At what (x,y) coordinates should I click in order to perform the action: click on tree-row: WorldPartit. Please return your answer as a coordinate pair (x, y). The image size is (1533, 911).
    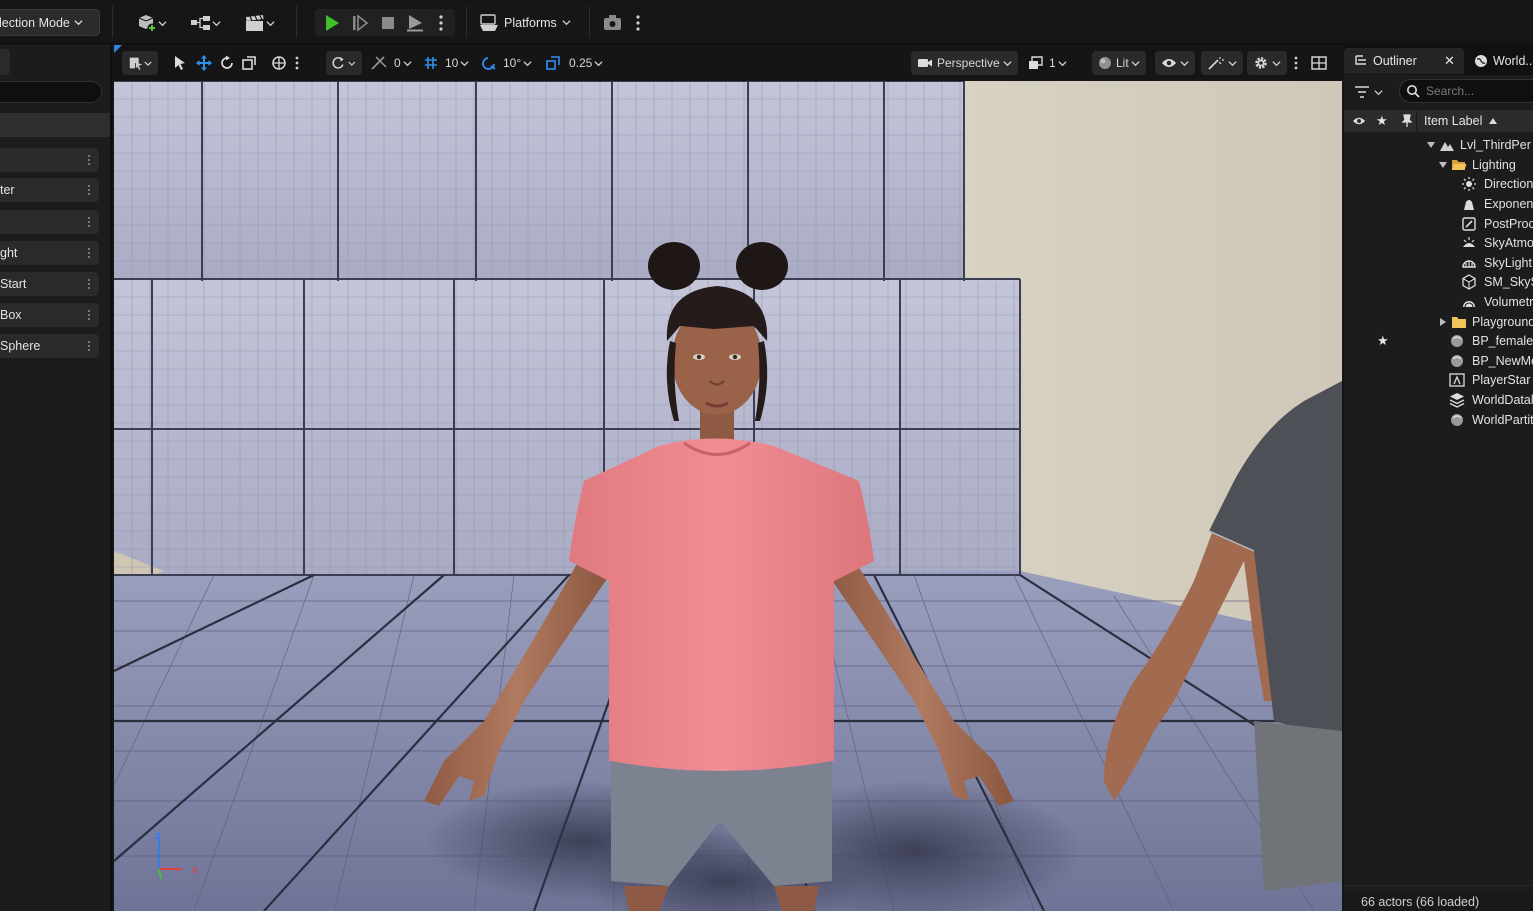
    Looking at the image, I should click on (1438, 420).